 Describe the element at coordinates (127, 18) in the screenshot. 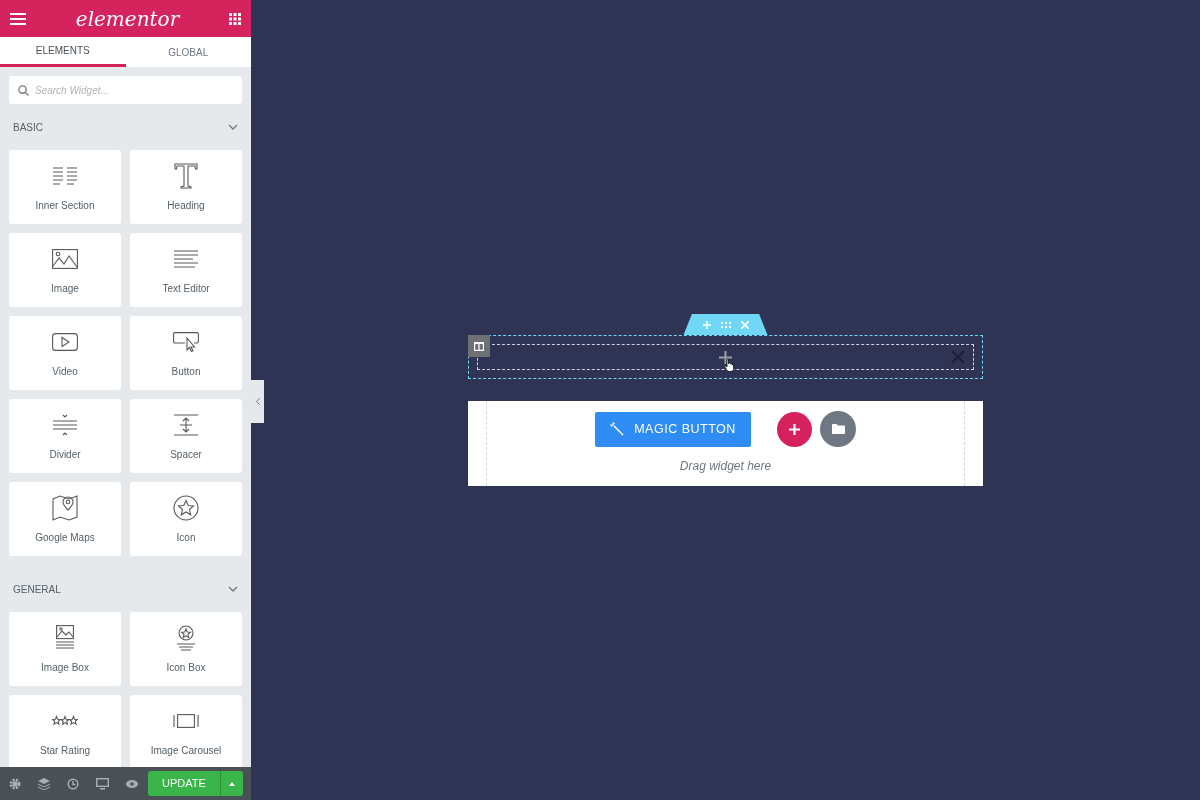

I see `logo: elementor` at that location.